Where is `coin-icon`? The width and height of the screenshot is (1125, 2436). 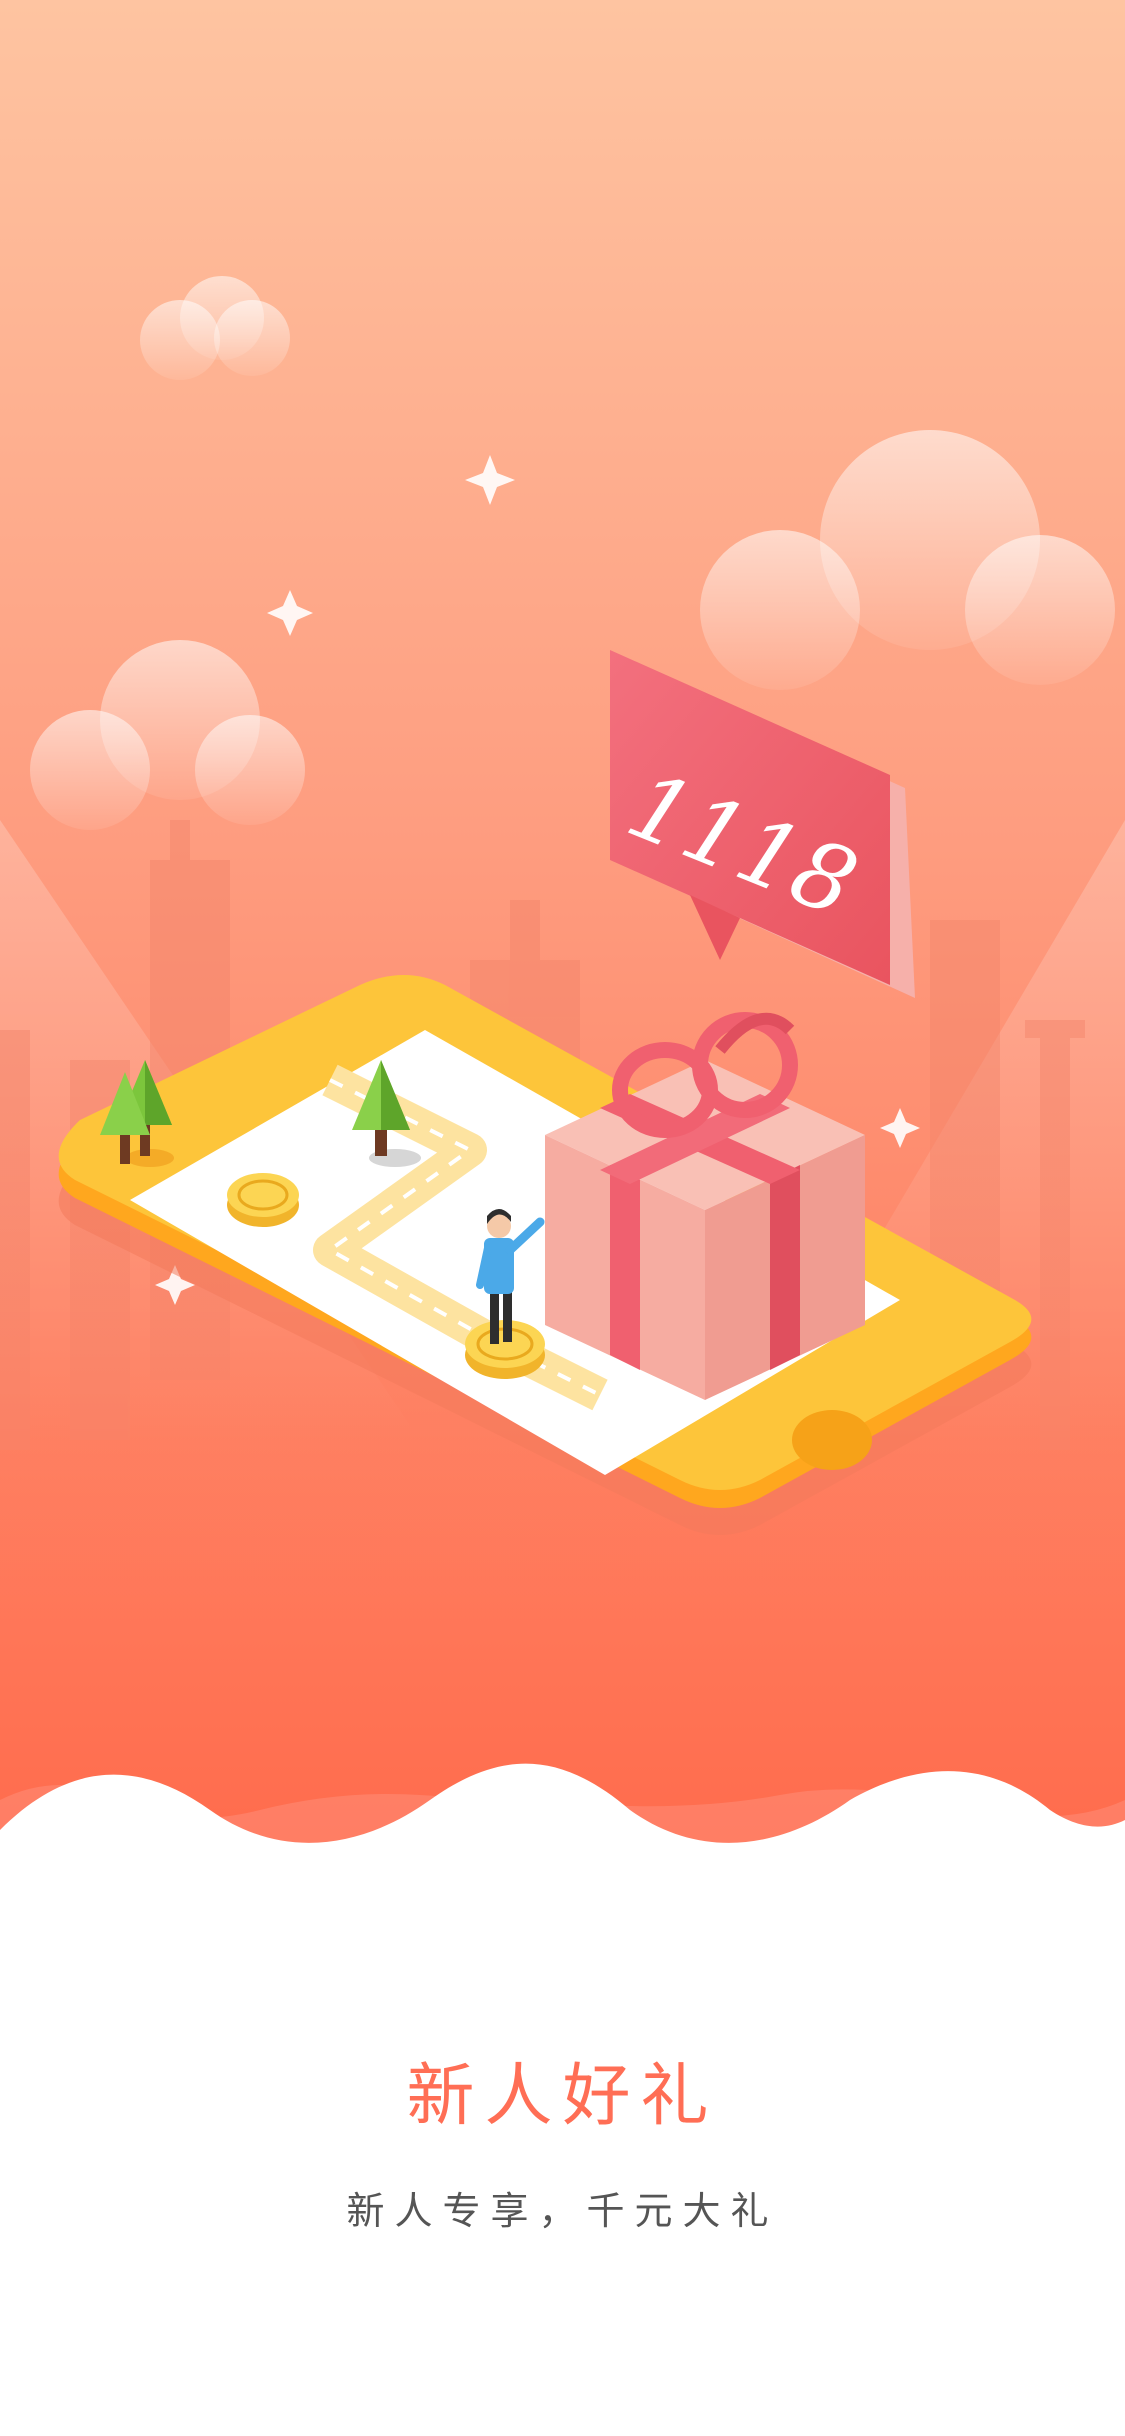
coin-icon is located at coordinates (263, 1200).